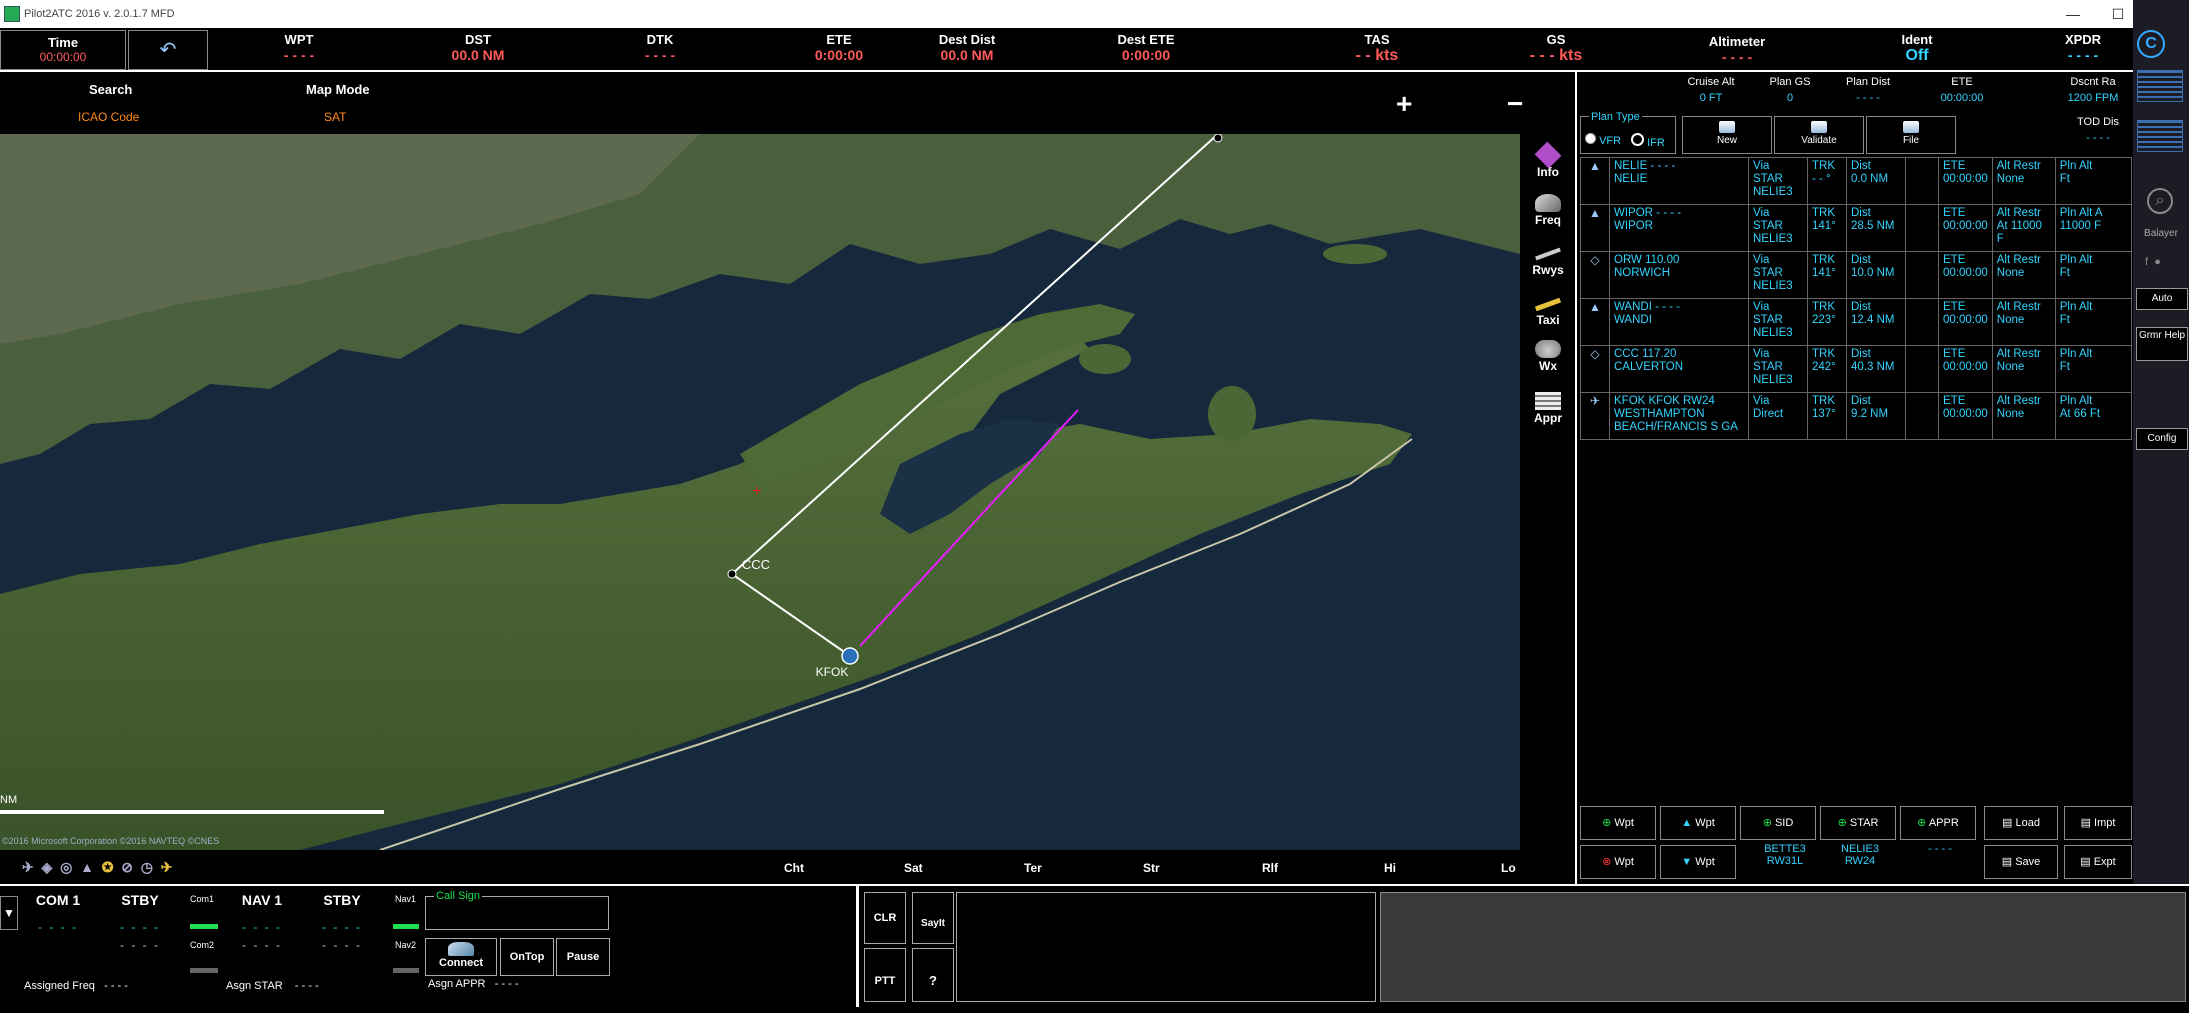  What do you see at coordinates (2146, 262) in the screenshot?
I see `facebook-icon: f` at bounding box center [2146, 262].